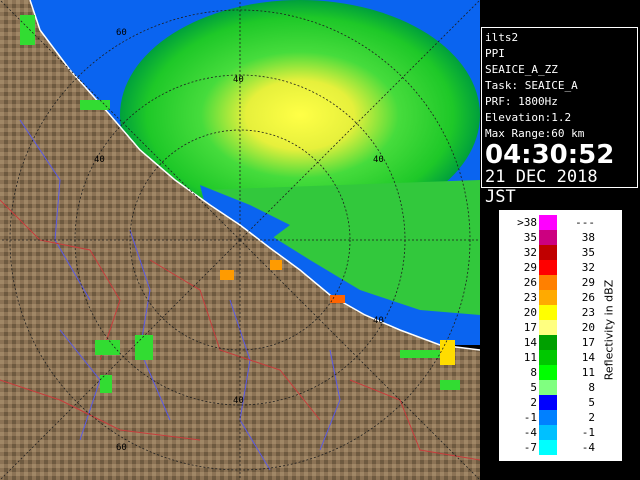 The height and width of the screenshot is (480, 640). Describe the element at coordinates (550, 155) in the screenshot. I see `scan-time: 04:30:52` at that location.